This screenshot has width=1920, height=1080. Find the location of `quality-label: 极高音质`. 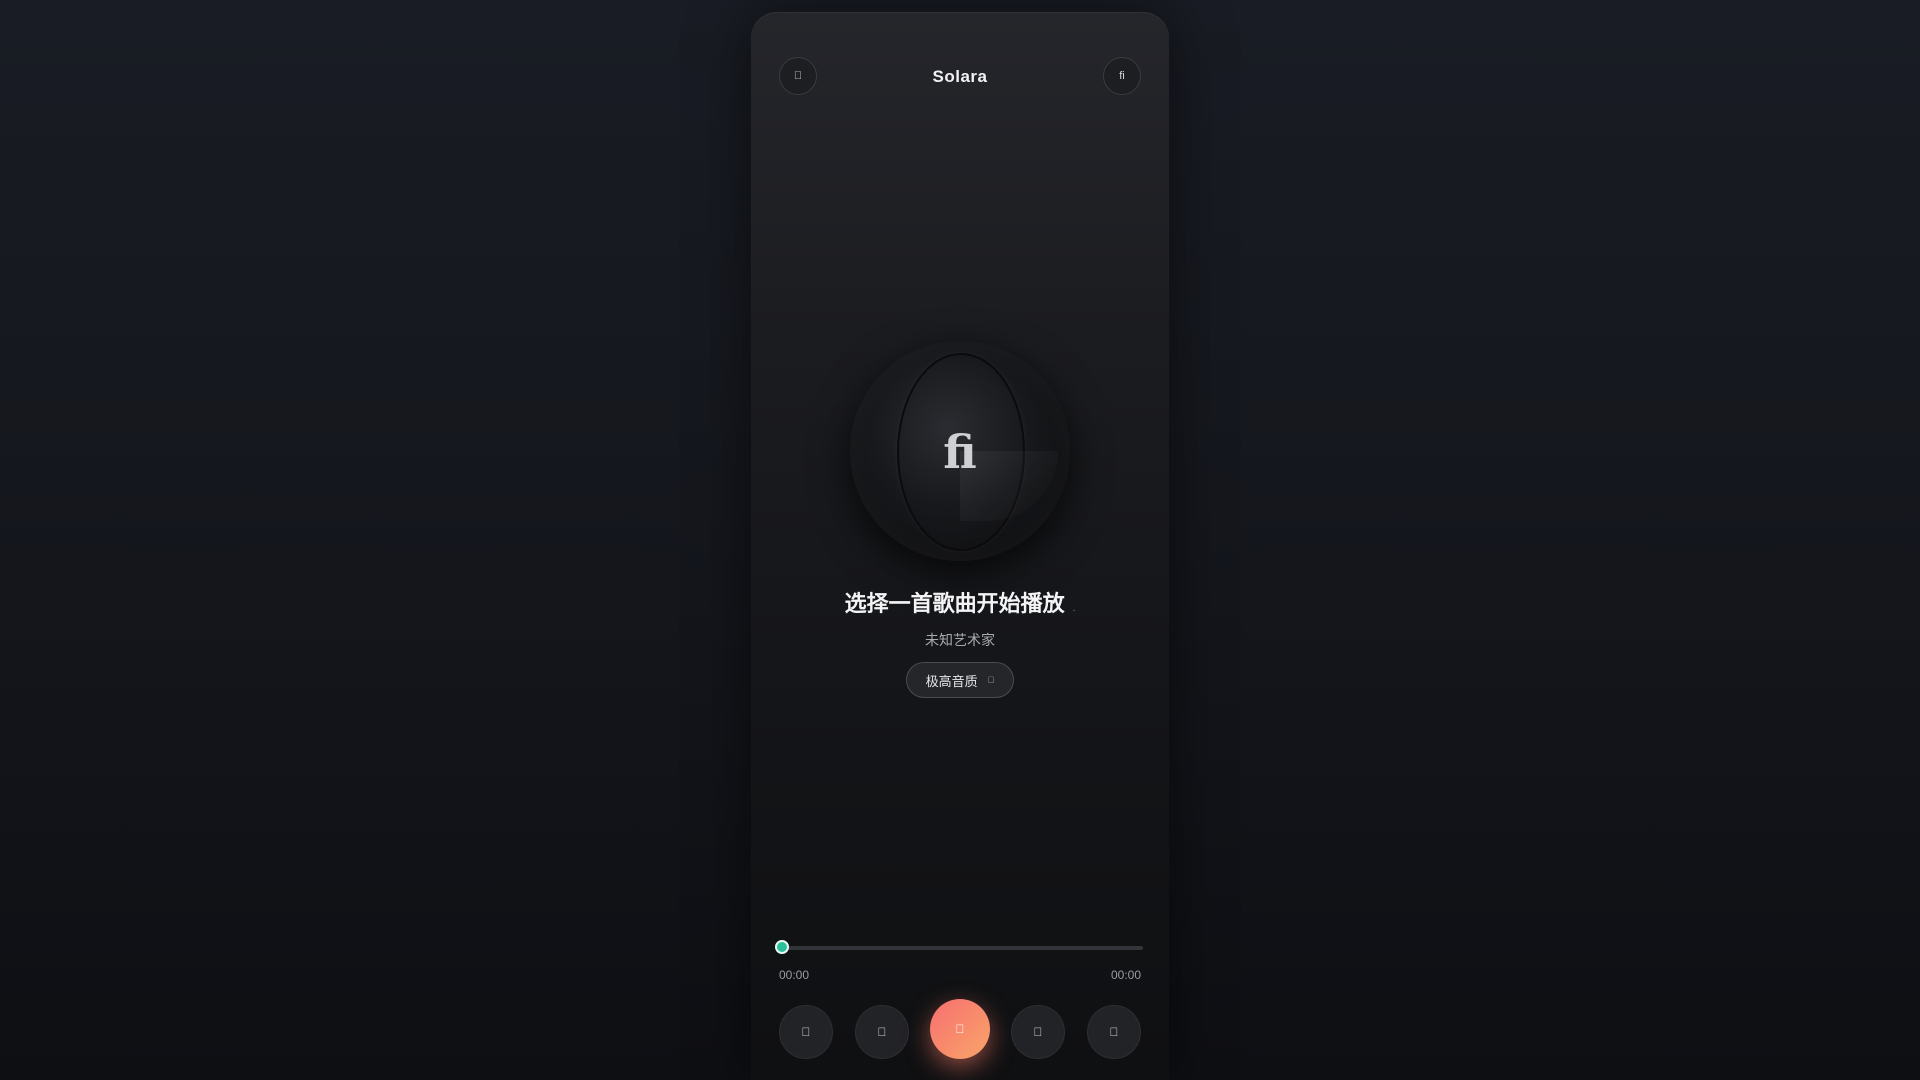

quality-label: 极高音质 is located at coordinates (951, 681).